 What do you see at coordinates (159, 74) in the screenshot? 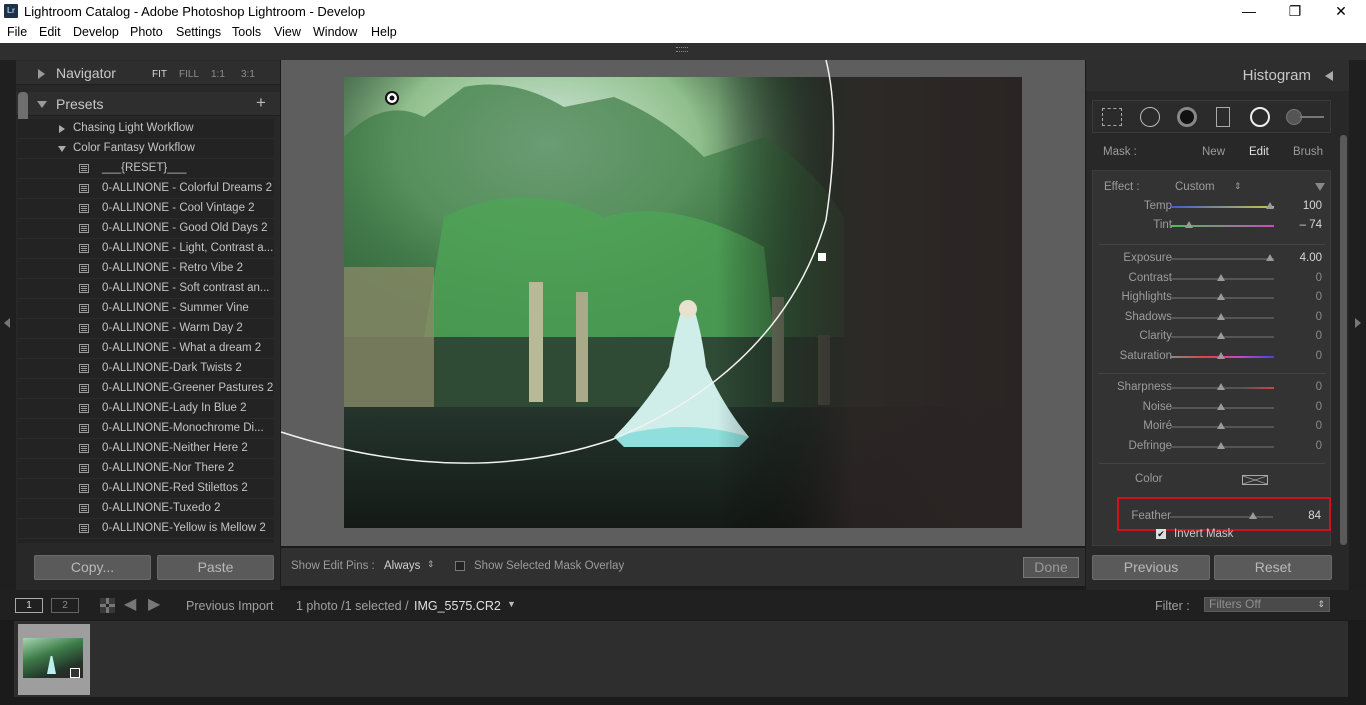
I see `zoom-fit: FIT` at bounding box center [159, 74].